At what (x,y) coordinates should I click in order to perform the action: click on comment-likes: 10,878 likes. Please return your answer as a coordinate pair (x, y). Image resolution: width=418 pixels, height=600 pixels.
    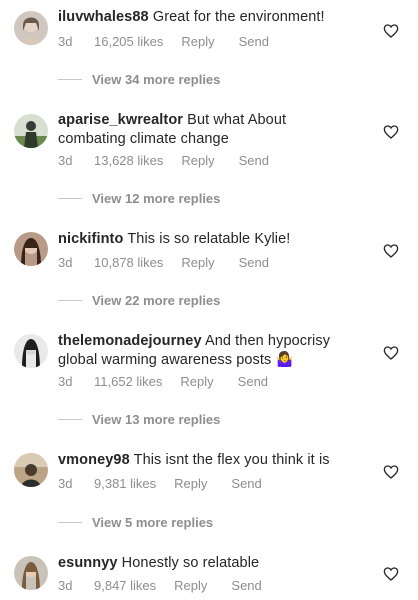
    Looking at the image, I should click on (128, 262).